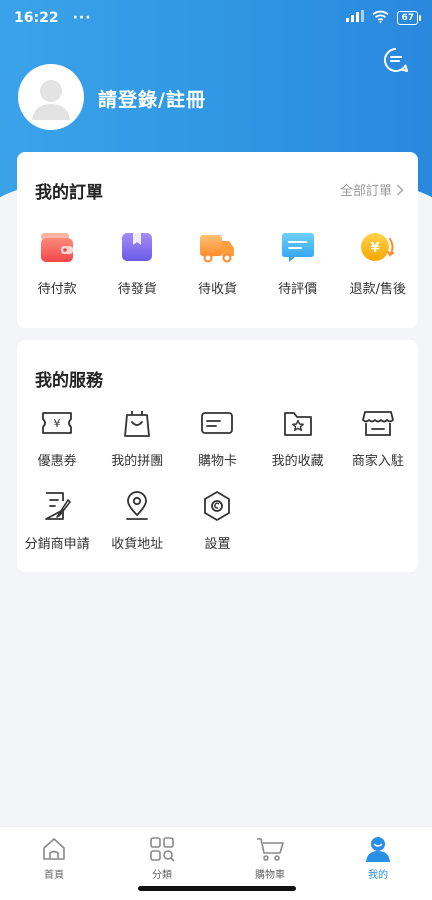 This screenshot has height=900, width=432. What do you see at coordinates (298, 247) in the screenshot?
I see `comment-icon` at bounding box center [298, 247].